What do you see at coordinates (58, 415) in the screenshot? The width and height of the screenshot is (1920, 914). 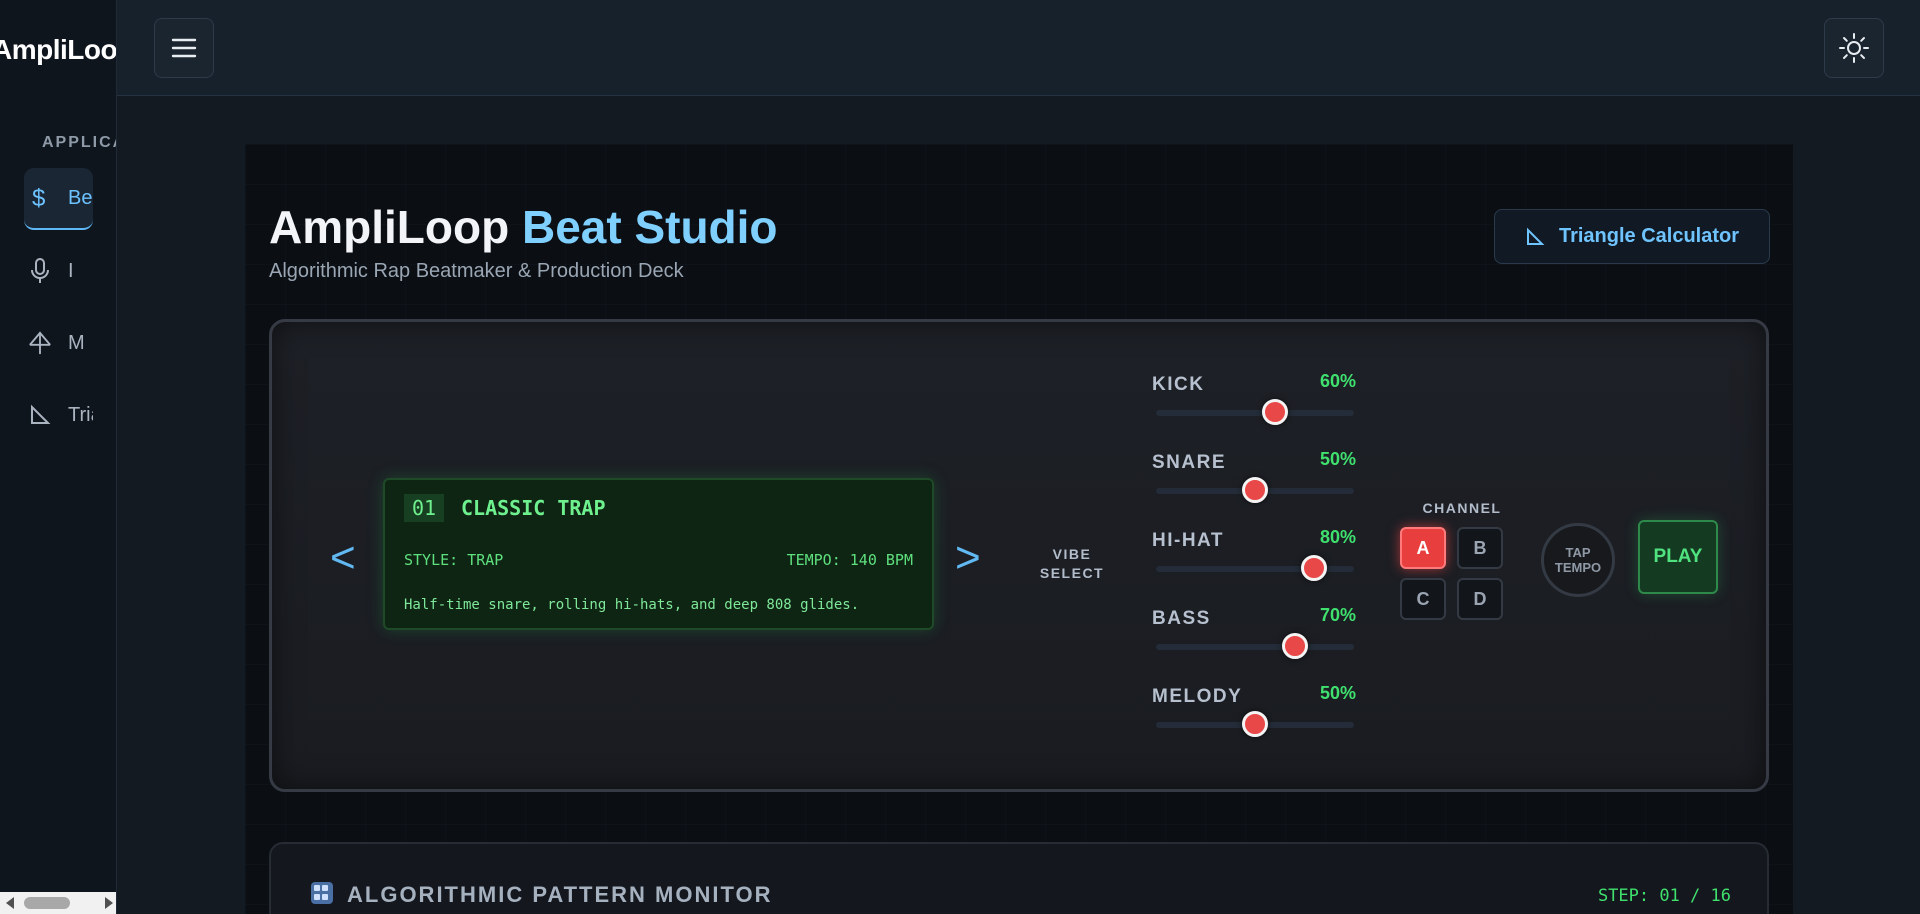 I see `sidebar-item-triangle-calculator: Triangle Calculator` at bounding box center [58, 415].